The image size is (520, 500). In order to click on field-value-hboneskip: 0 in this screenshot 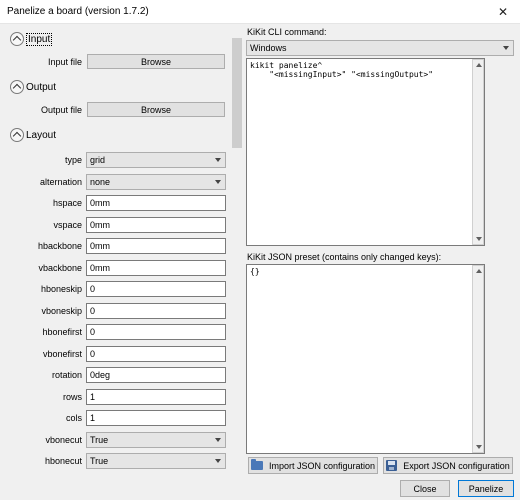, I will do `click(93, 289)`.